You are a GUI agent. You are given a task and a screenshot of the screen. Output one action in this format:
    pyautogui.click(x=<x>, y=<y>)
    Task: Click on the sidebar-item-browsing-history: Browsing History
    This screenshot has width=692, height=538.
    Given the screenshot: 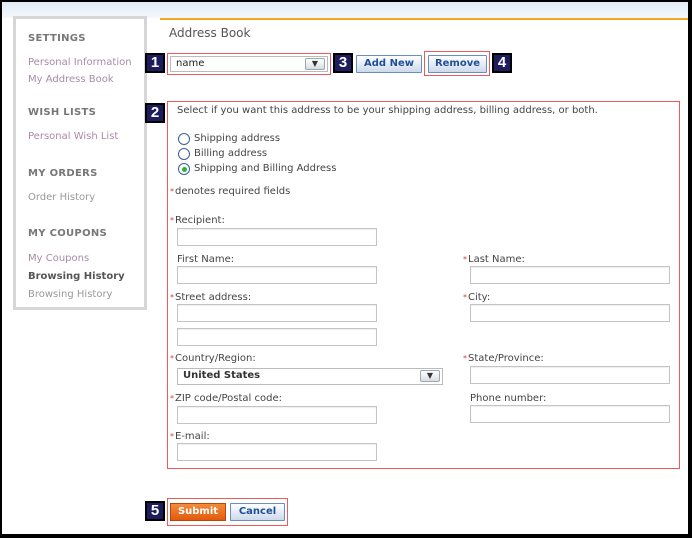 What is the action you would take?
    pyautogui.click(x=70, y=294)
    